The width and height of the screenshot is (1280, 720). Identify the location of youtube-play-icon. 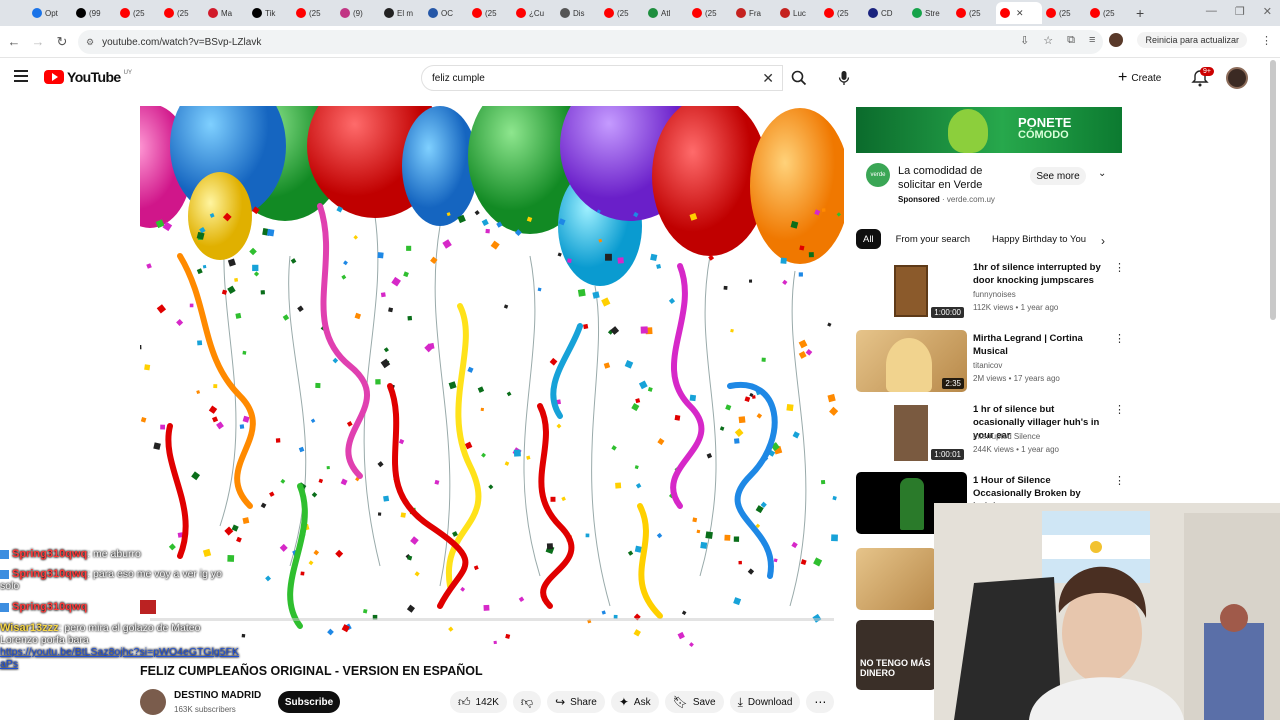
(54, 77).